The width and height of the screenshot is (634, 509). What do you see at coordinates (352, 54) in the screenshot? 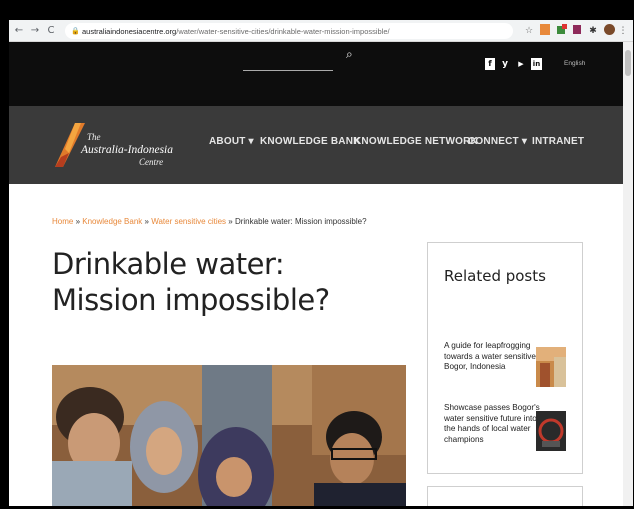
I see `search-icon: ⌕` at bounding box center [352, 54].